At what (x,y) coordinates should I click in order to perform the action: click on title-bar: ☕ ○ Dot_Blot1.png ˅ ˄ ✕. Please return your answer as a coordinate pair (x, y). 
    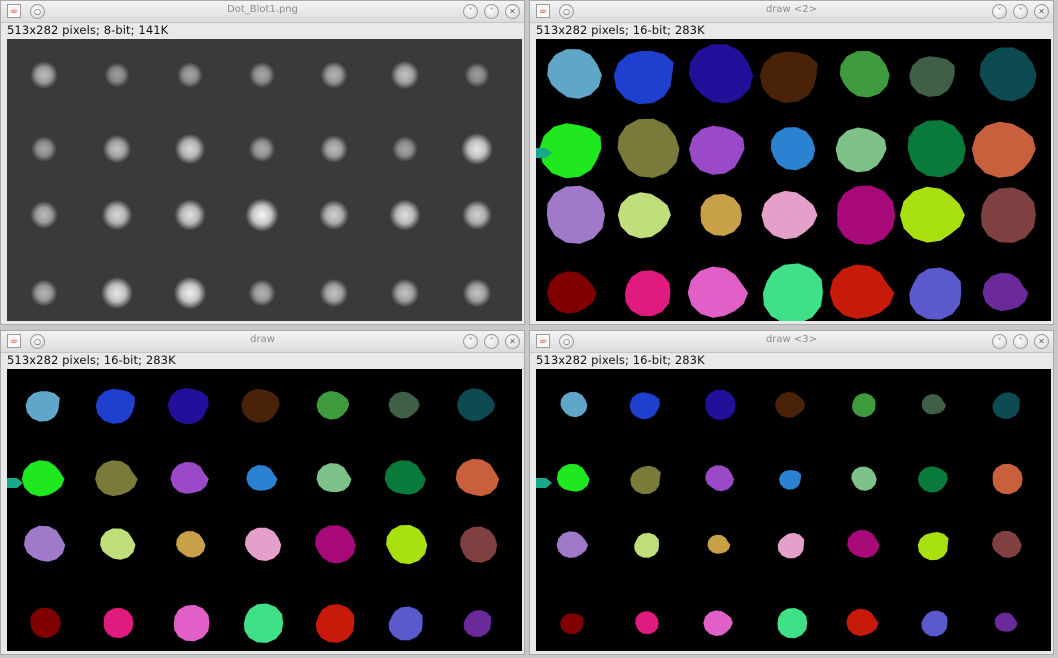
    Looking at the image, I should click on (262, 12).